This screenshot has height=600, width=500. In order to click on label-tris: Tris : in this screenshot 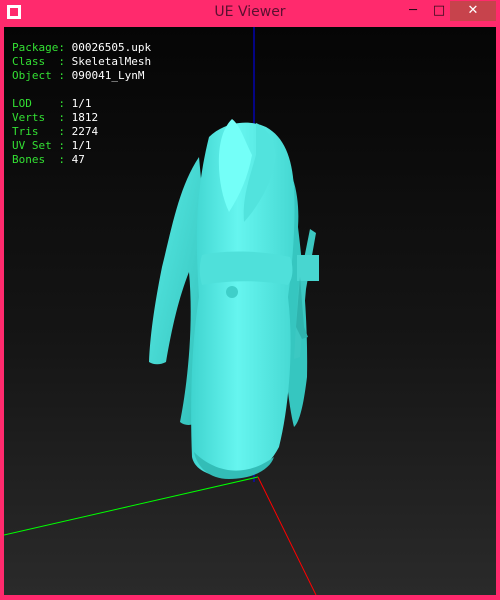, I will do `click(42, 131)`.